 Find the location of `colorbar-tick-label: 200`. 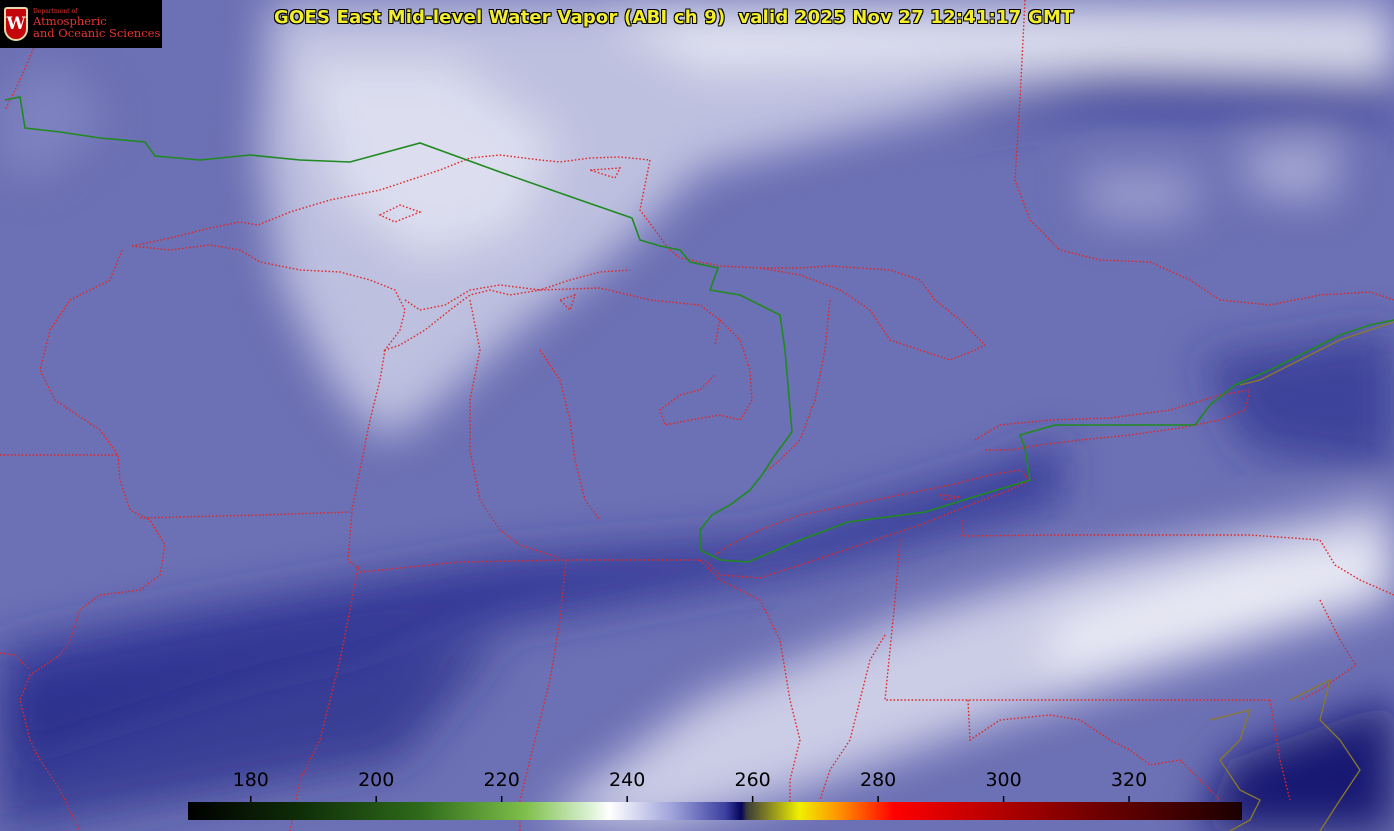

colorbar-tick-label: 200 is located at coordinates (376, 780).